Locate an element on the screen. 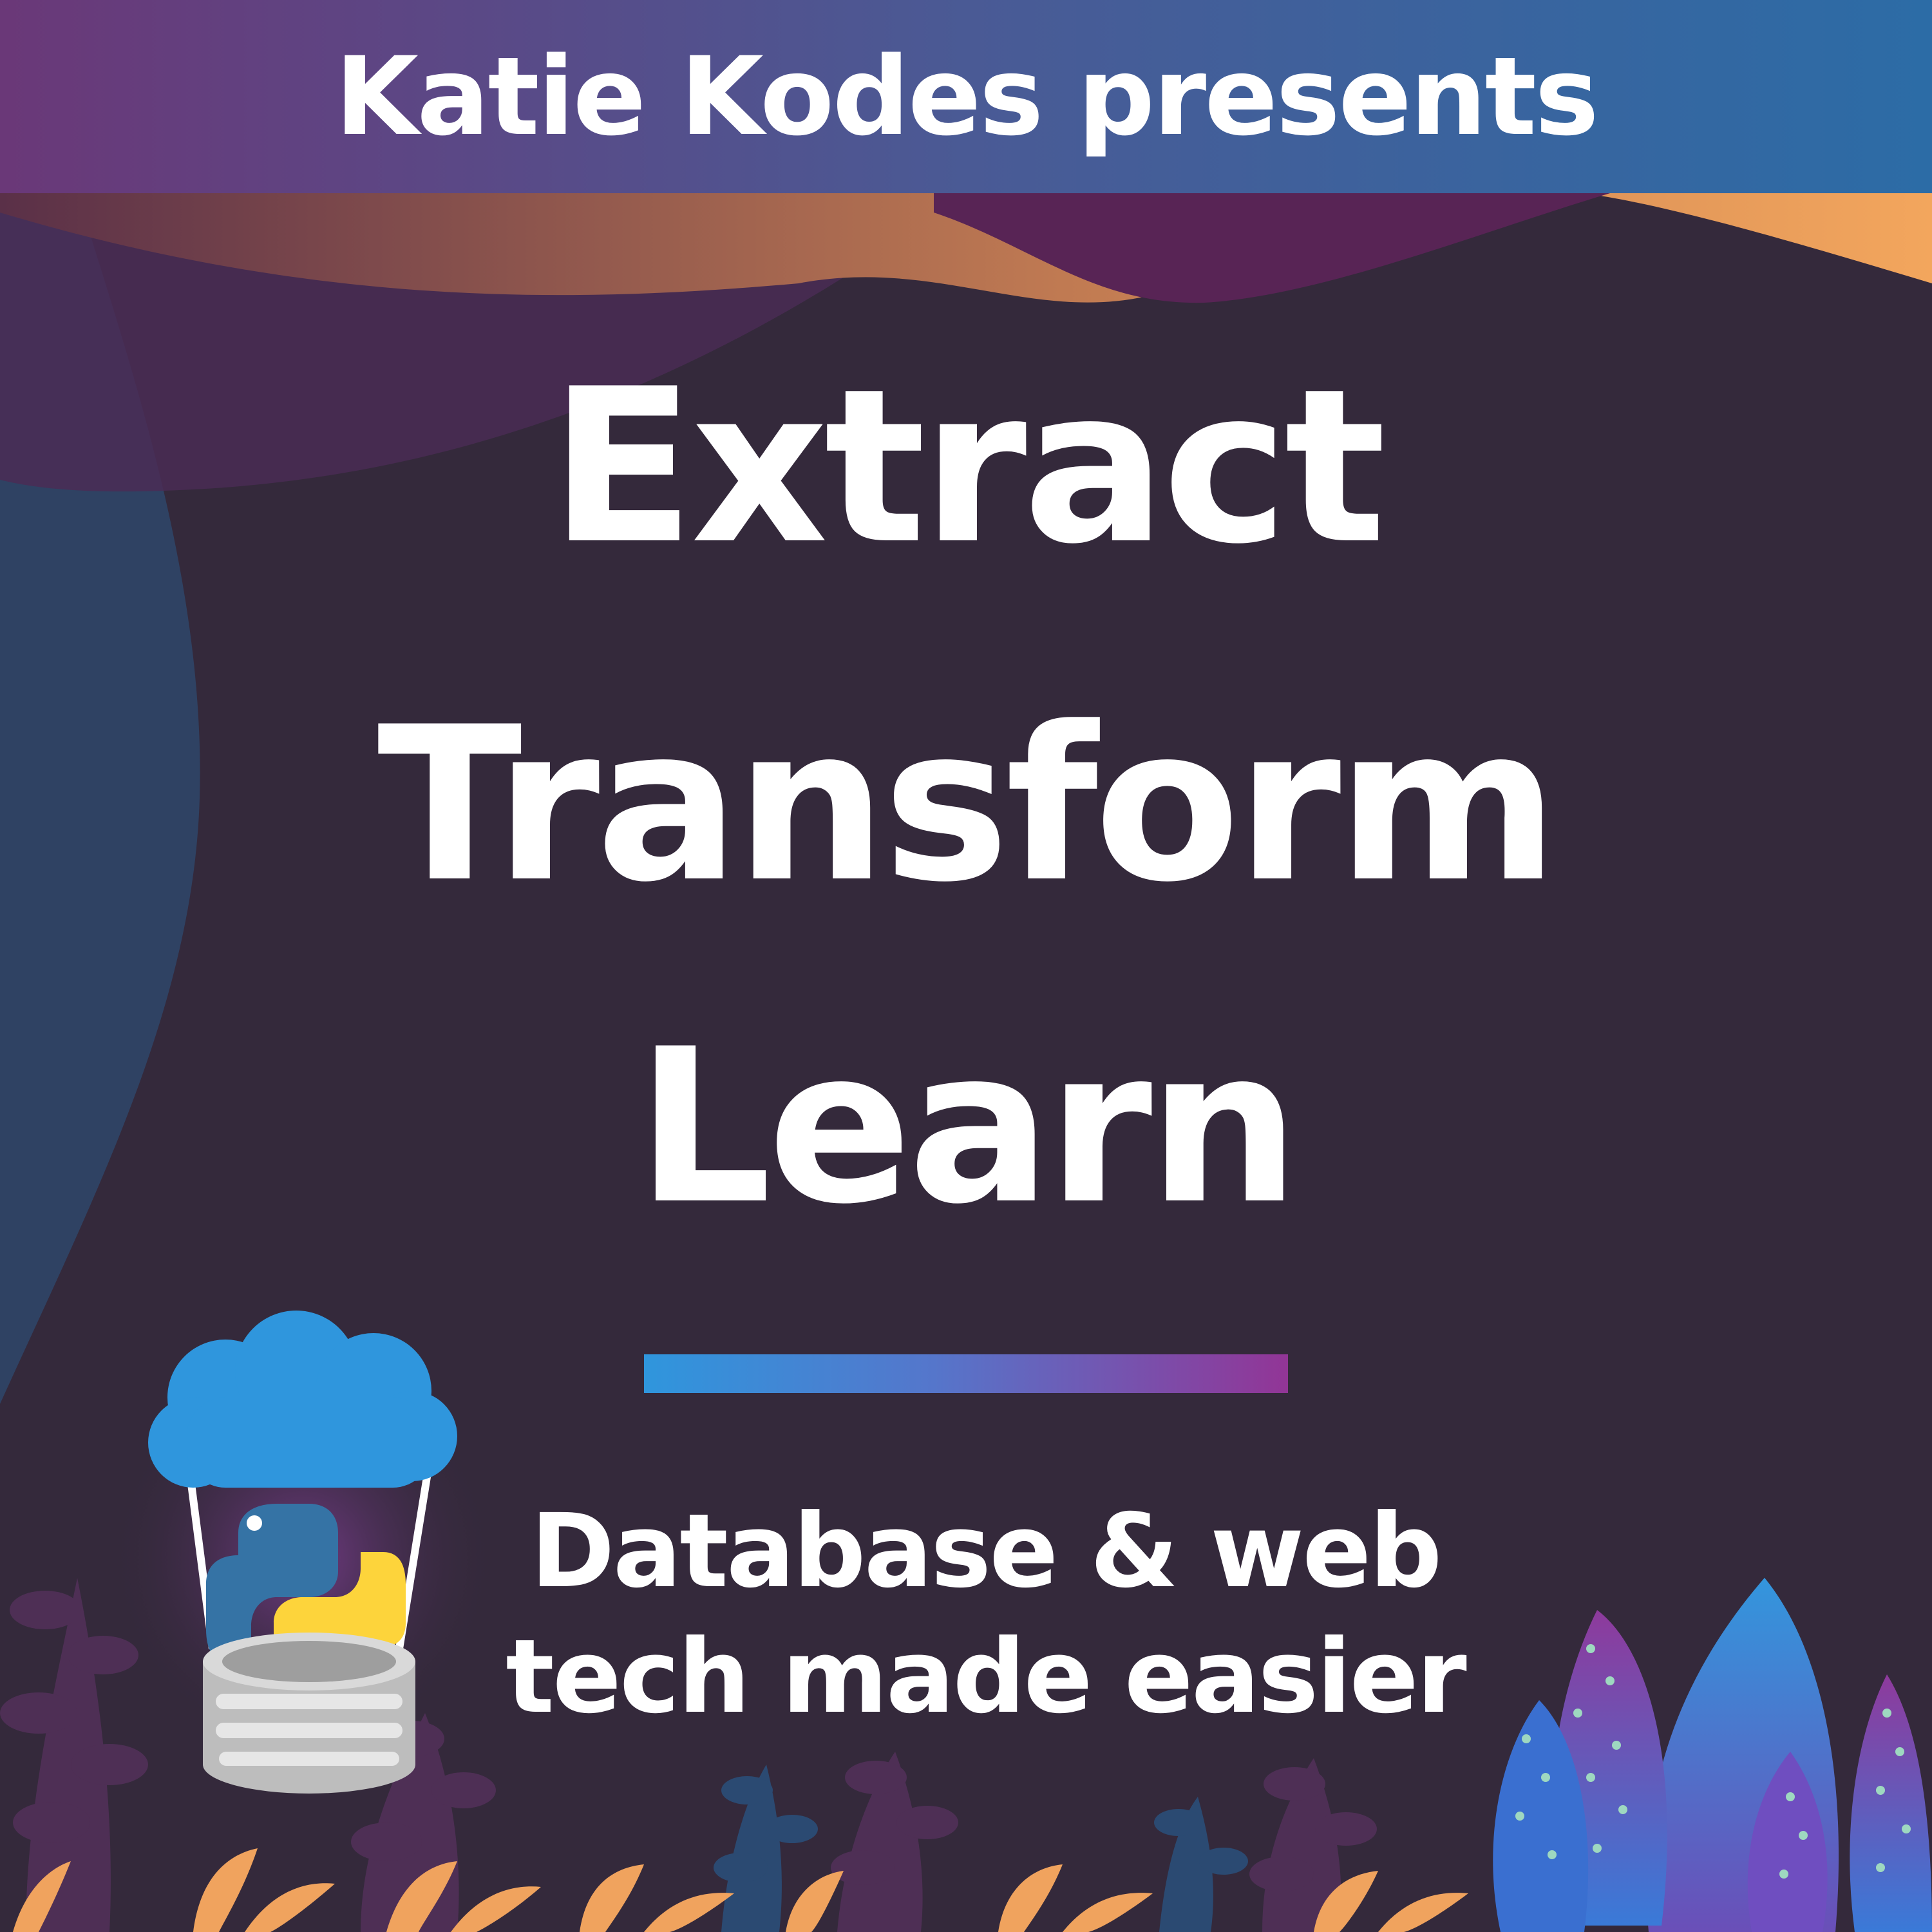 This screenshot has width=1932, height=1932. cloud-balloon-database-icon is located at coordinates (302, 1552).